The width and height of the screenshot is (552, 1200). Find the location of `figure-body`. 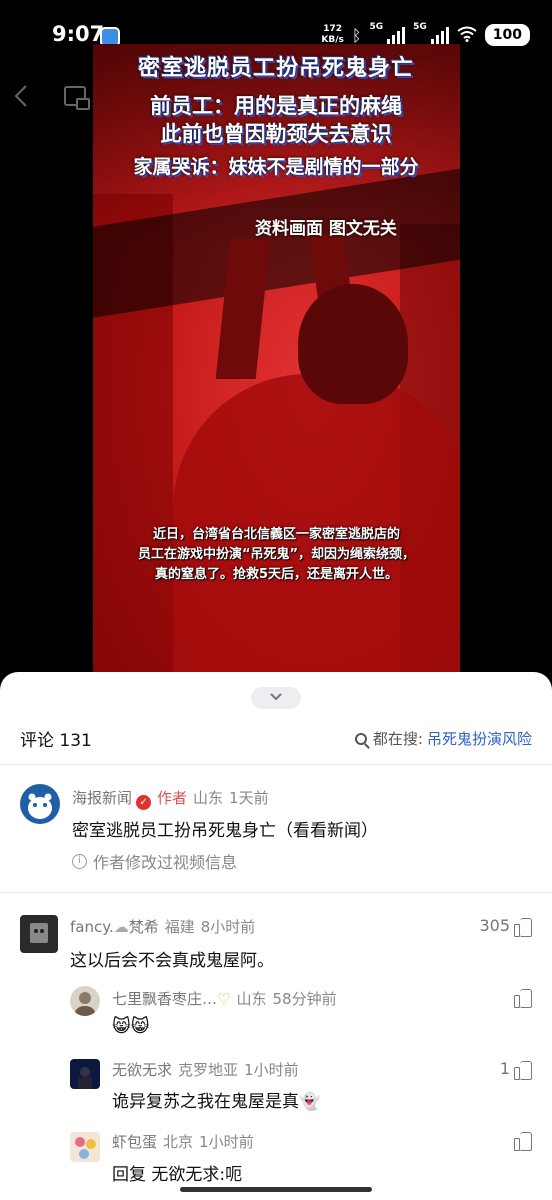

figure-body is located at coordinates (316, 524).